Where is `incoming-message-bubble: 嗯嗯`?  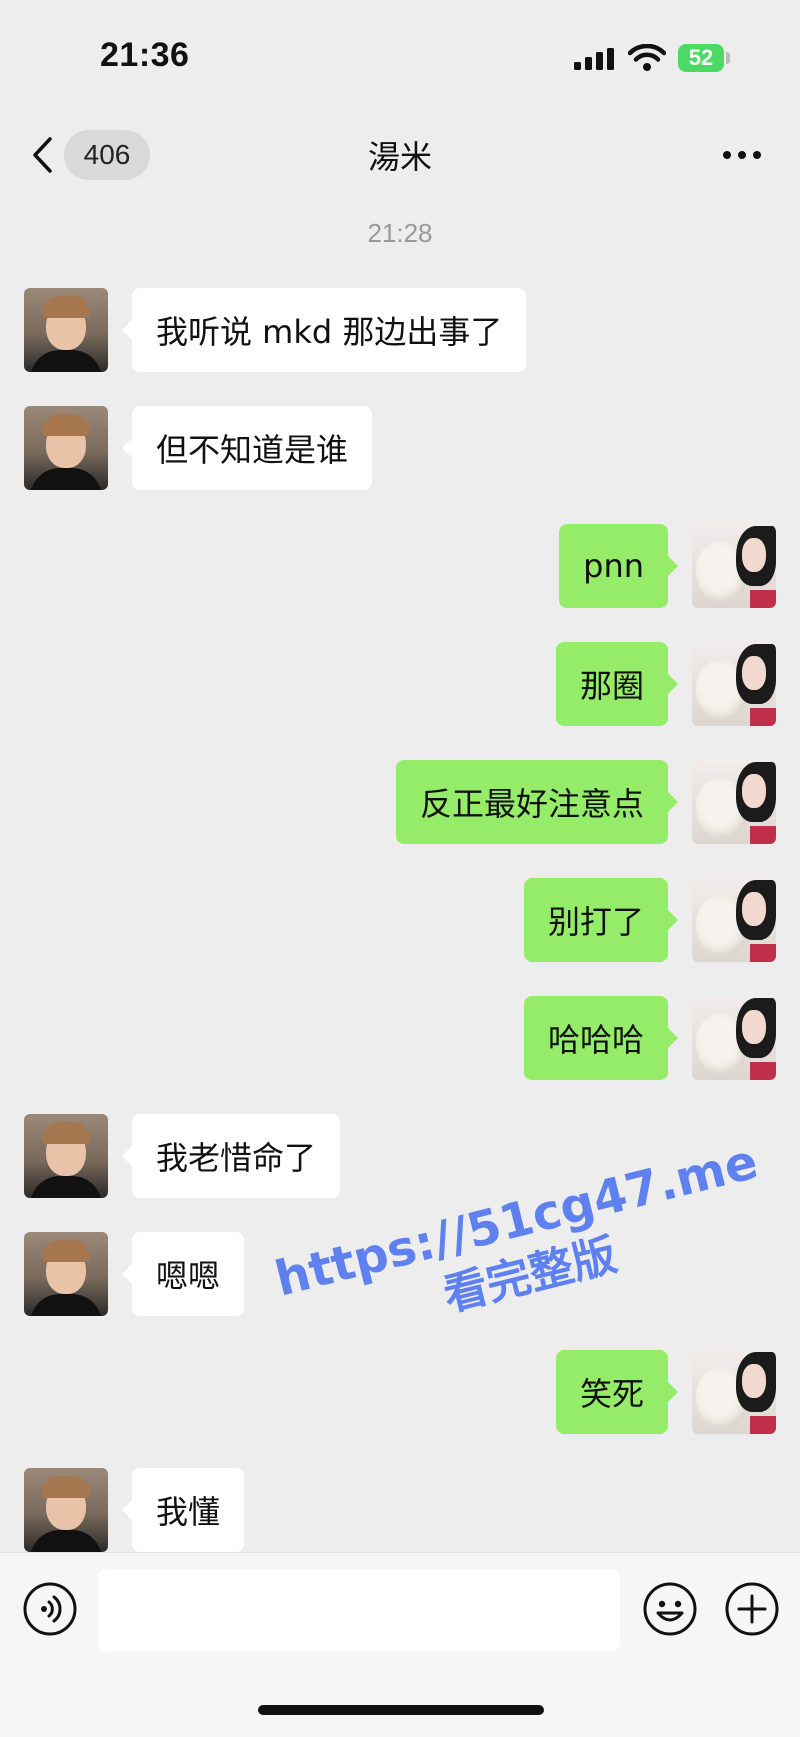
incoming-message-bubble: 嗯嗯 is located at coordinates (183, 1274).